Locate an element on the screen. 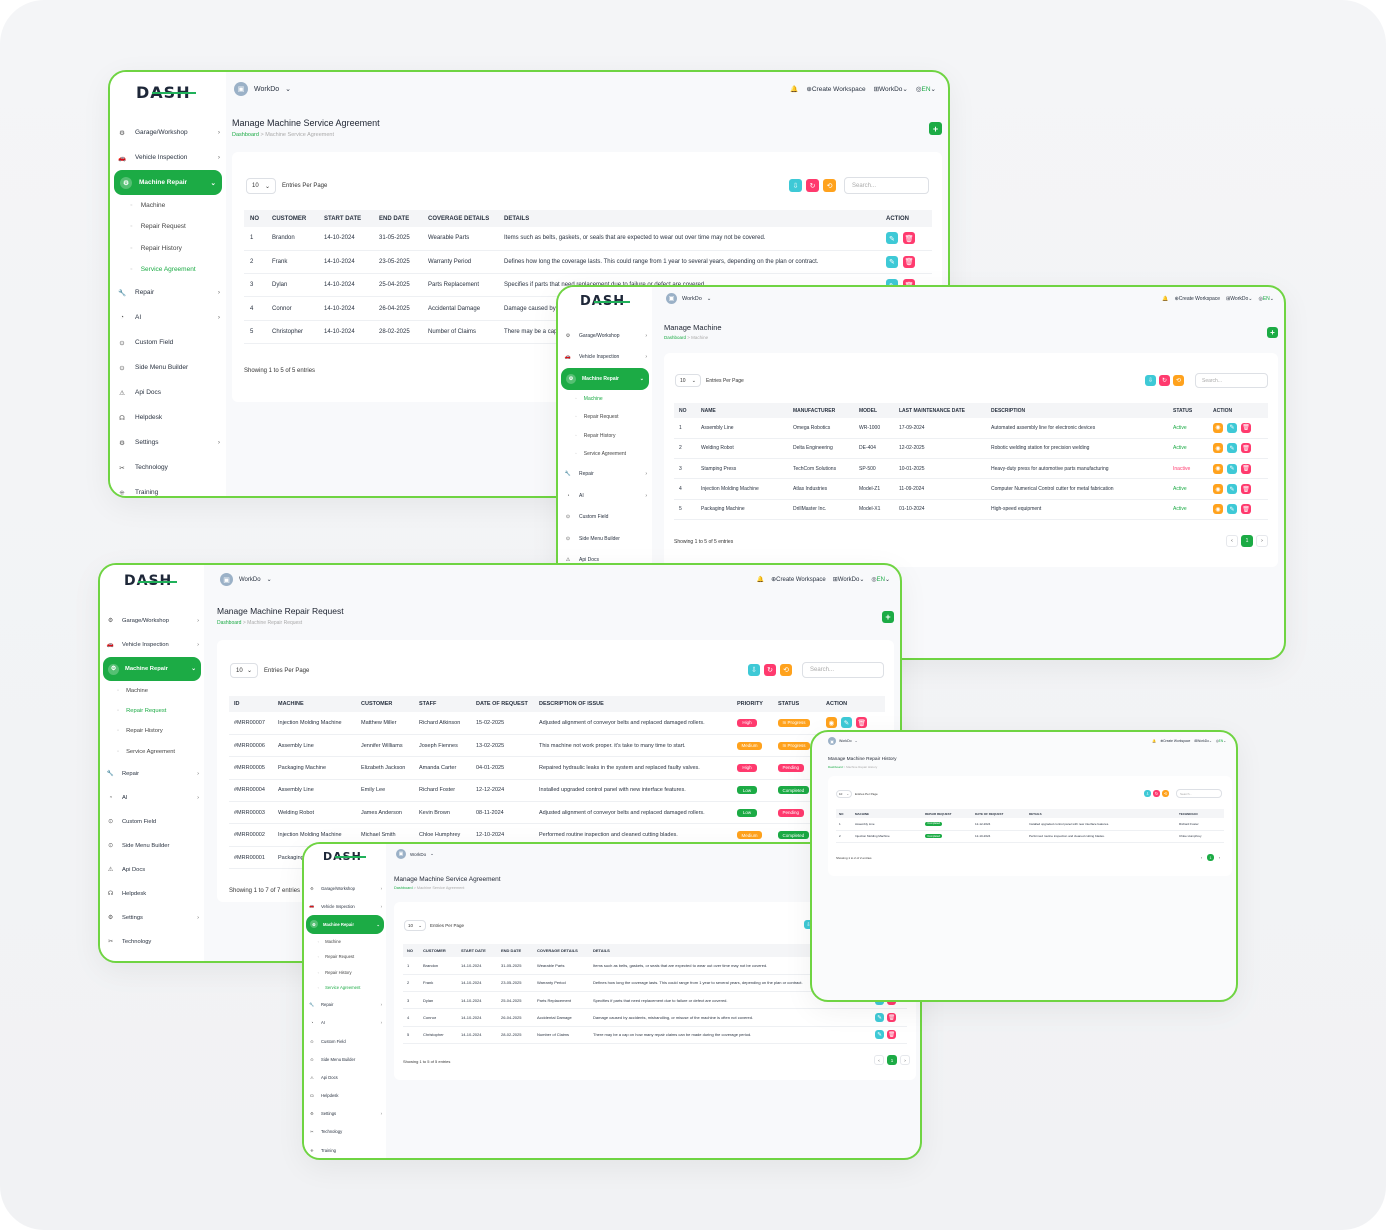  sidebar-subitem-repair-history: ◦ Repair History is located at coordinates (152, 731).